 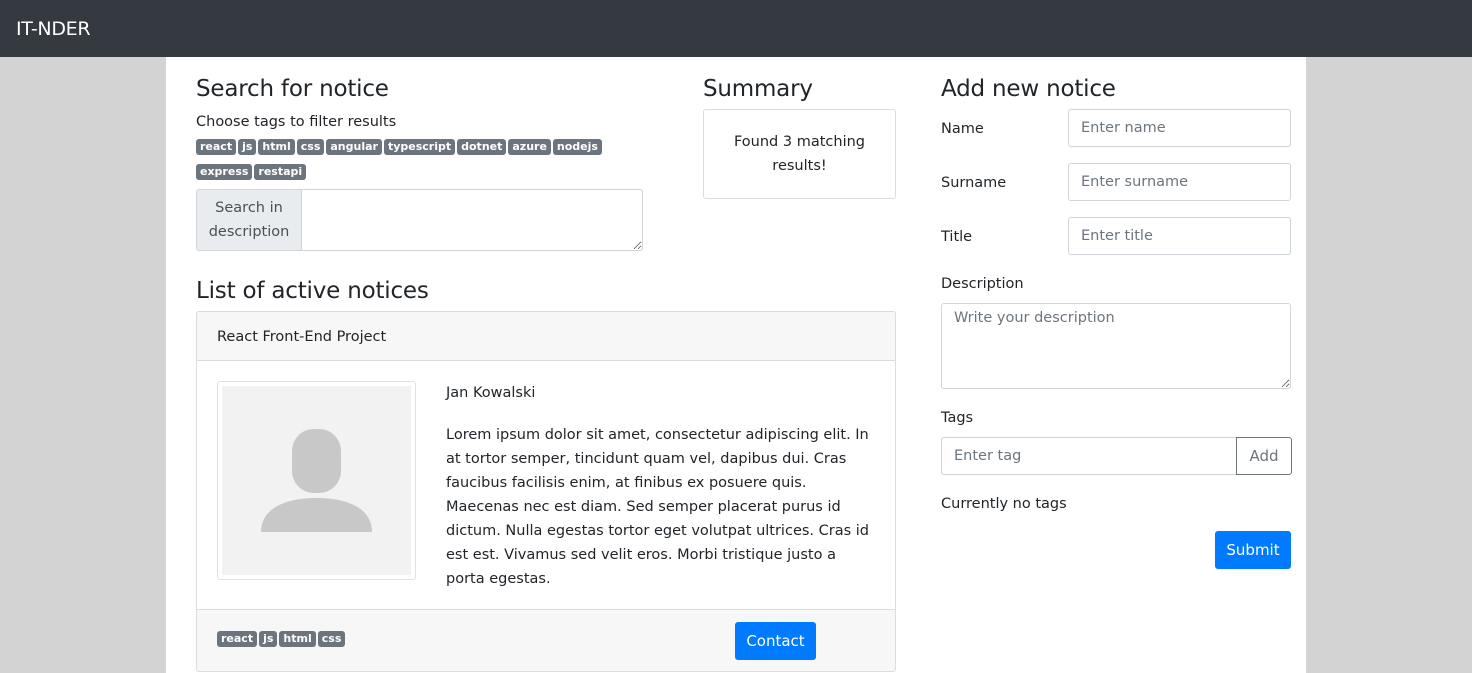 What do you see at coordinates (577, 147) in the screenshot?
I see `filter-tag: nodejs` at bounding box center [577, 147].